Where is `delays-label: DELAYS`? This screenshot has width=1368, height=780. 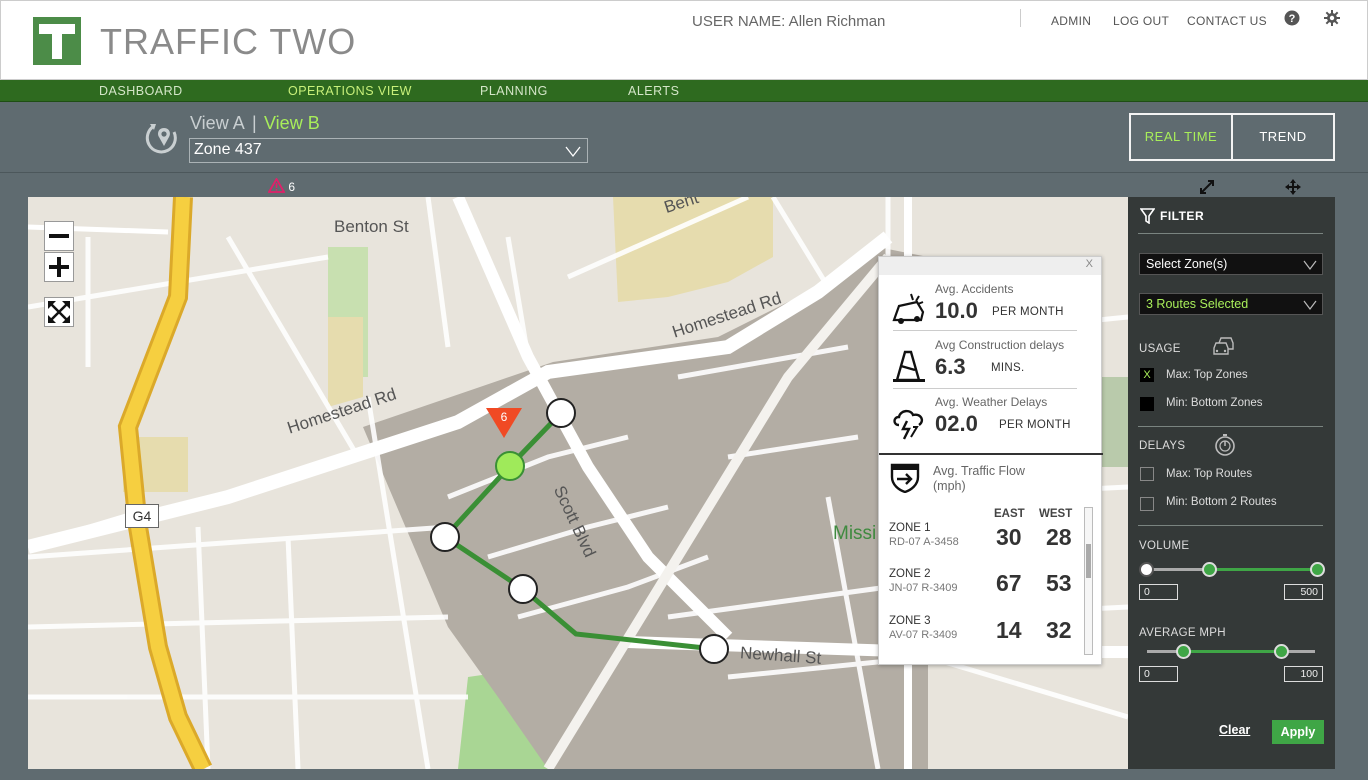
delays-label: DELAYS is located at coordinates (1162, 446).